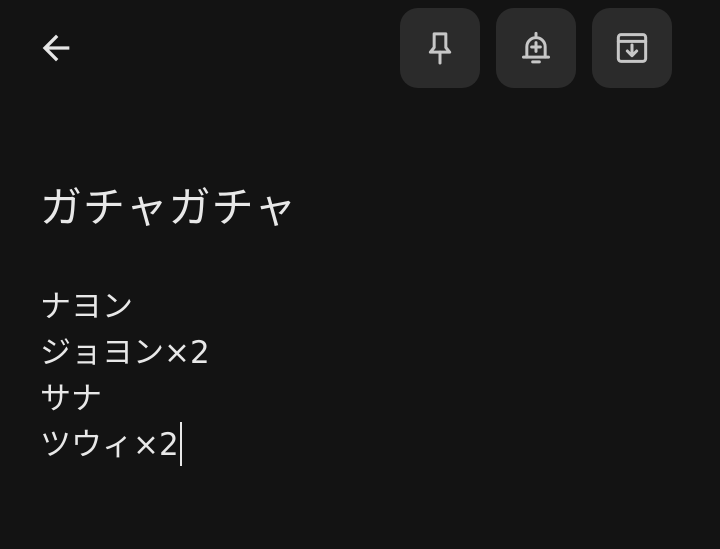 Image resolution: width=720 pixels, height=549 pixels. What do you see at coordinates (180, 443) in the screenshot?
I see `text-cursor` at bounding box center [180, 443].